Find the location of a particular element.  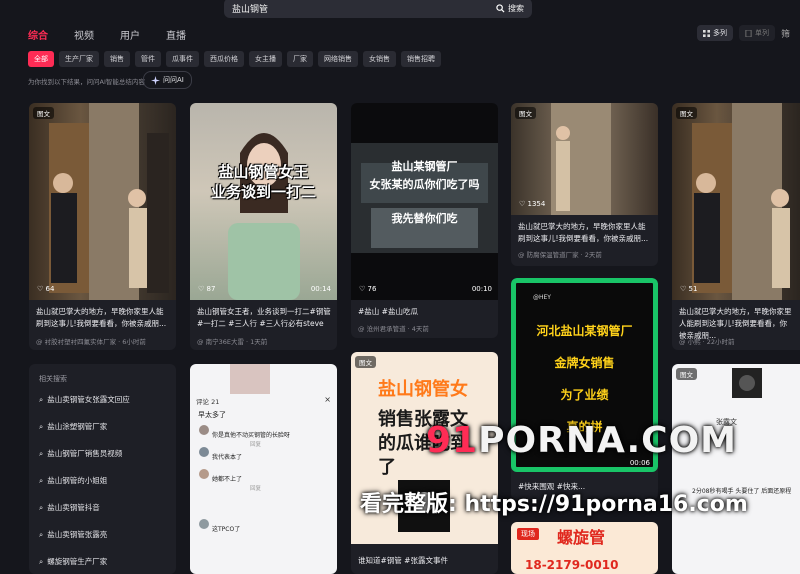

single-column-button: 单列 is located at coordinates (756, 33).